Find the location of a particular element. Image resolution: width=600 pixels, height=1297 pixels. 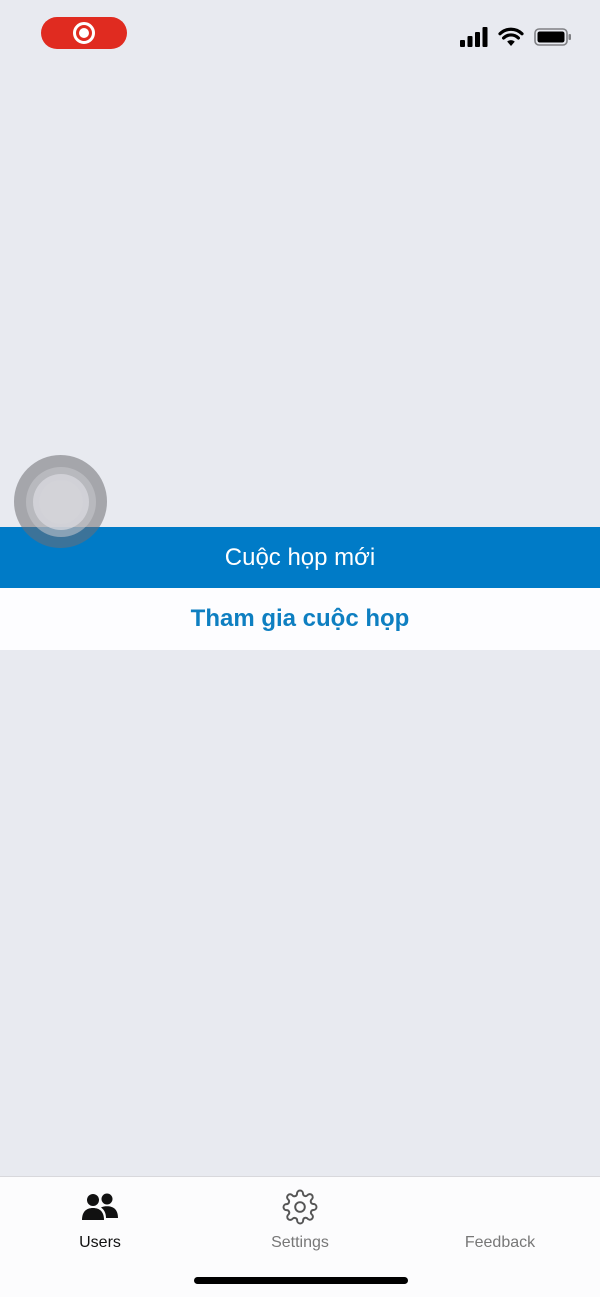

wifi-icon is located at coordinates (511, 36).